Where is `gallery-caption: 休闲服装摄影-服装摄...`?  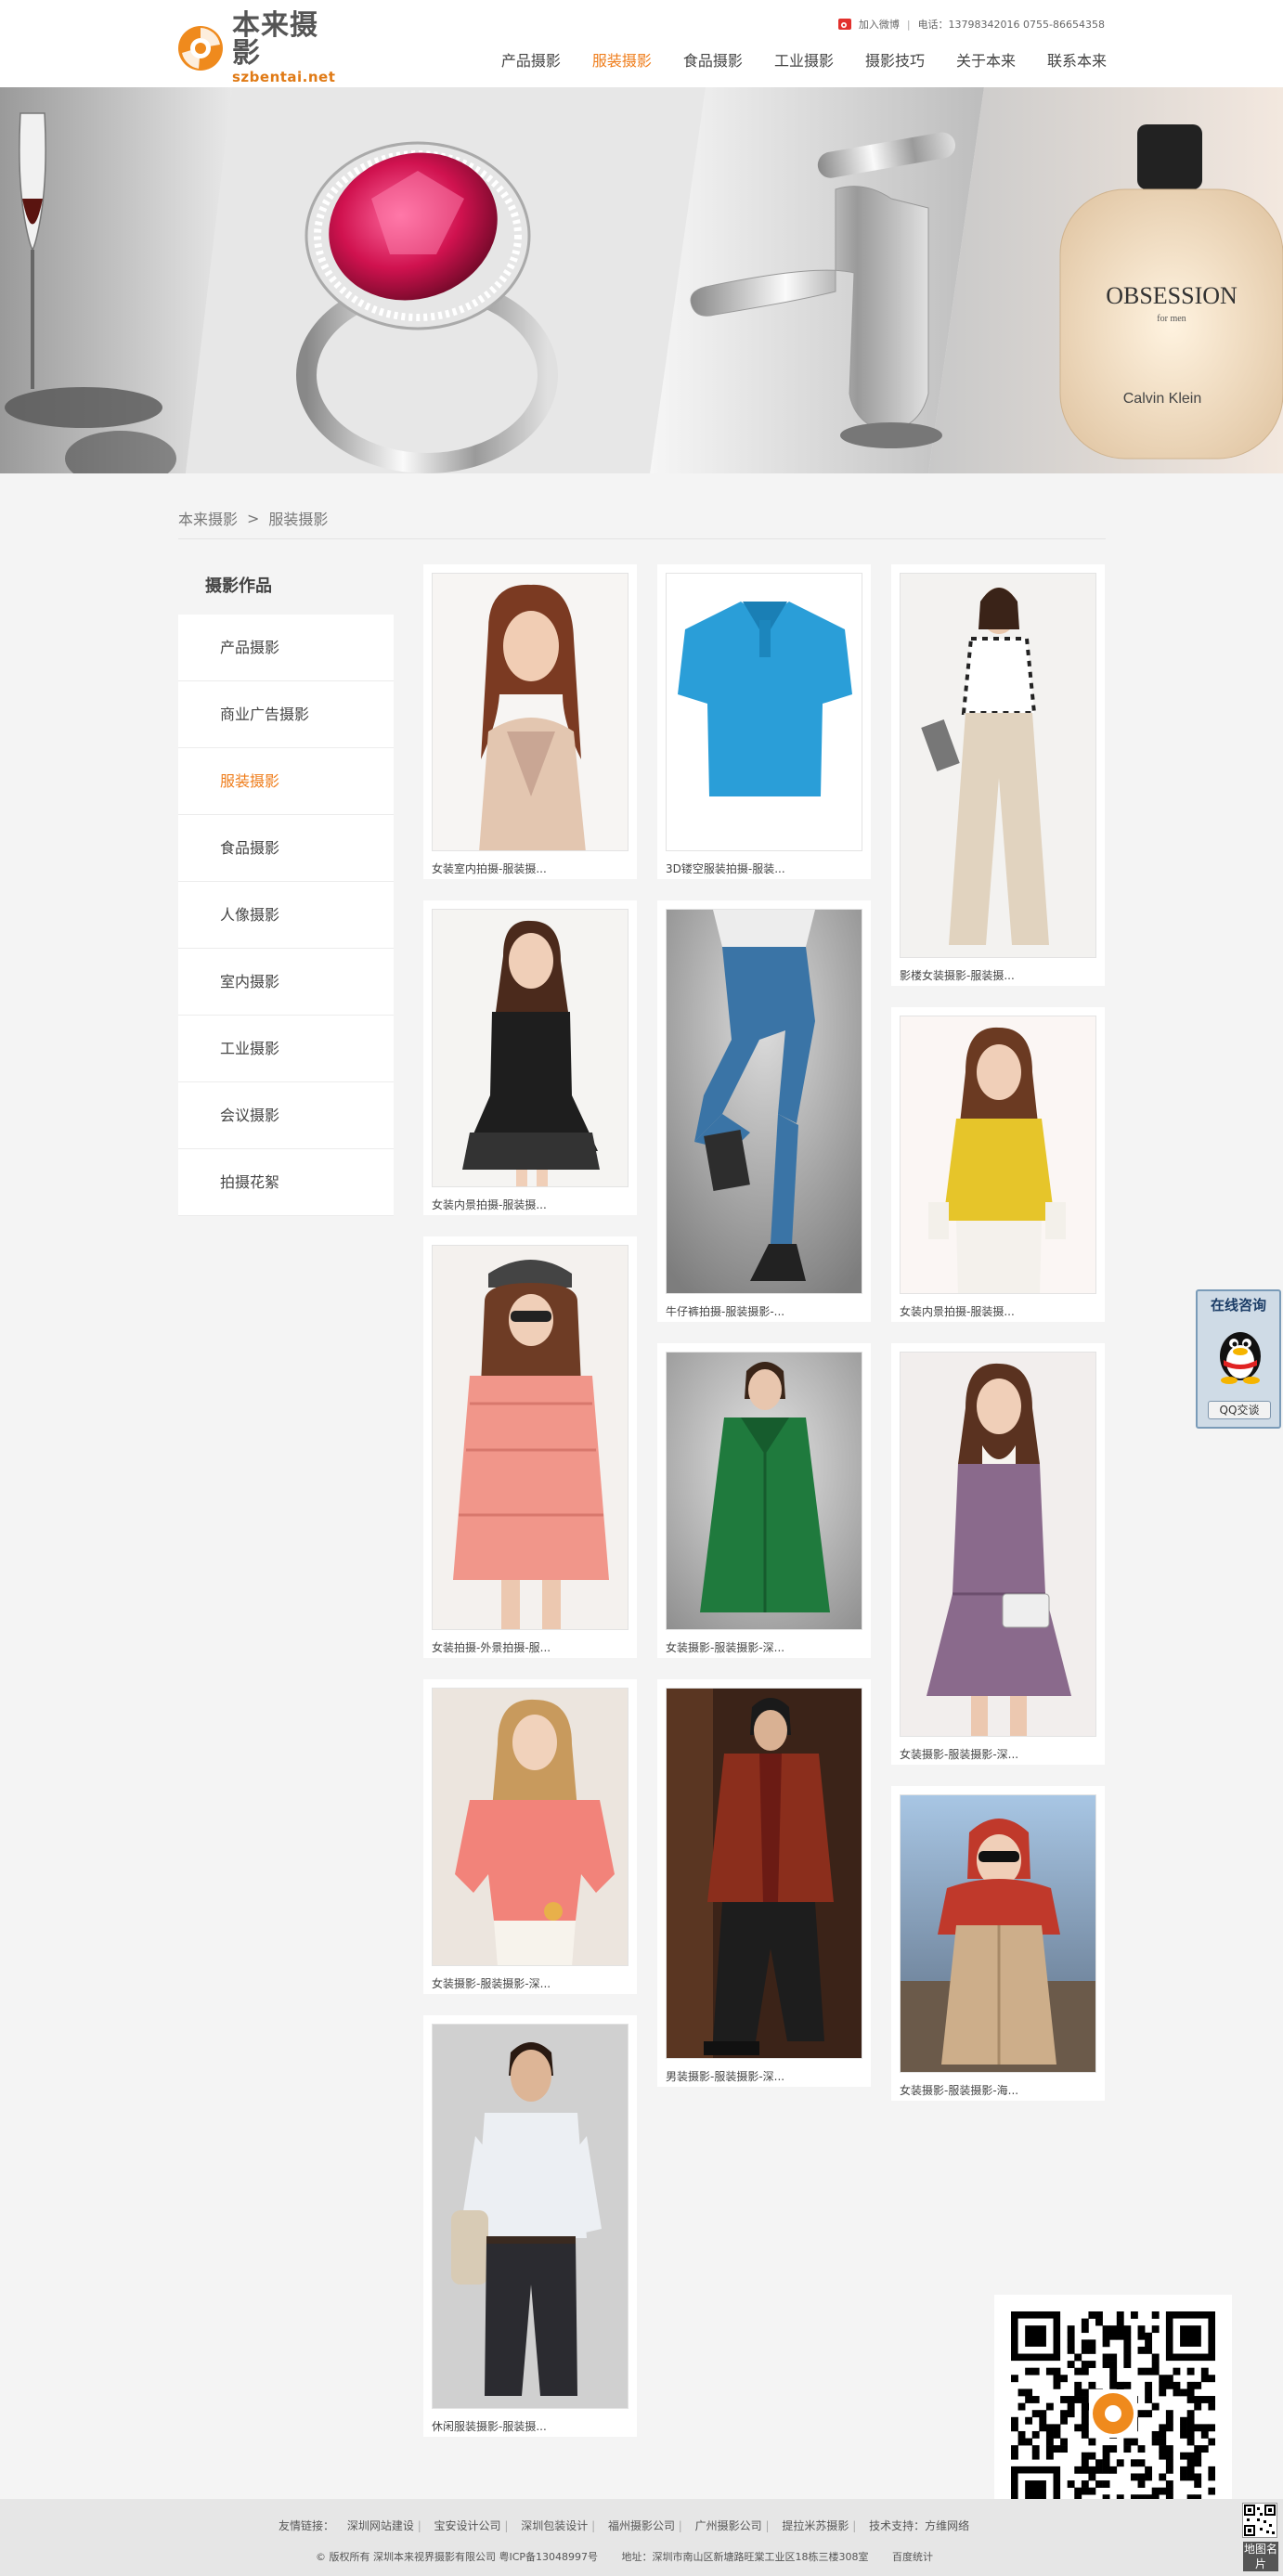 gallery-caption: 休闲服装摄影-服装摄... is located at coordinates (490, 2426).